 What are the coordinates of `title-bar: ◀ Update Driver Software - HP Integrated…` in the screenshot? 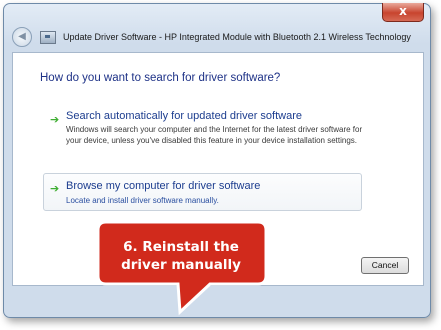 It's located at (217, 37).